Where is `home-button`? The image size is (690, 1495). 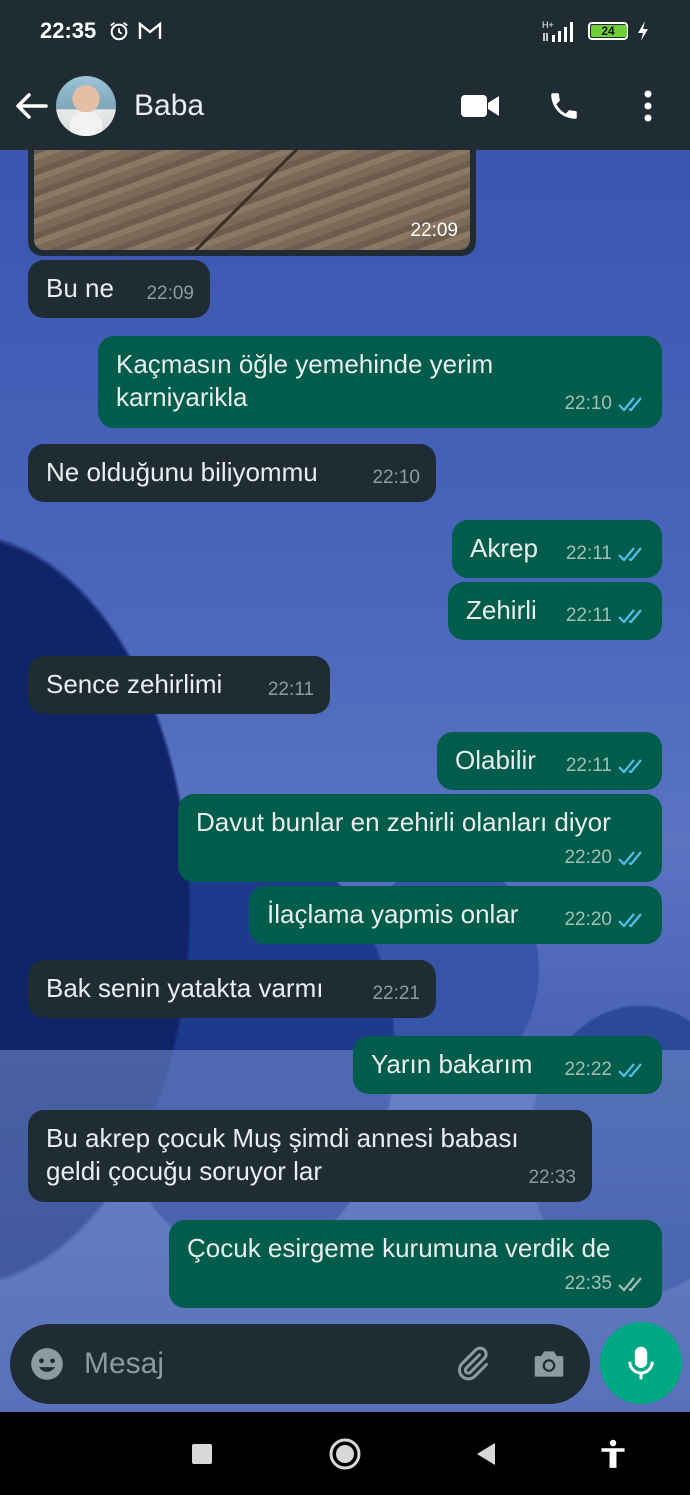 home-button is located at coordinates (345, 1454).